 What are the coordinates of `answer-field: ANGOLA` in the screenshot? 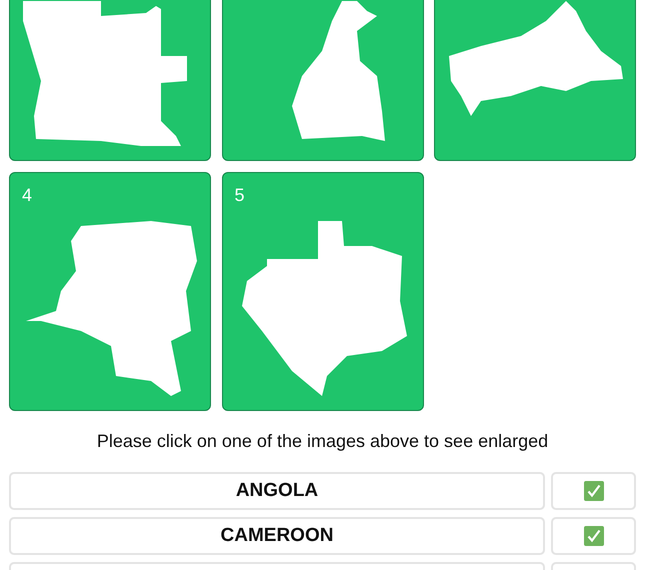 It's located at (277, 491).